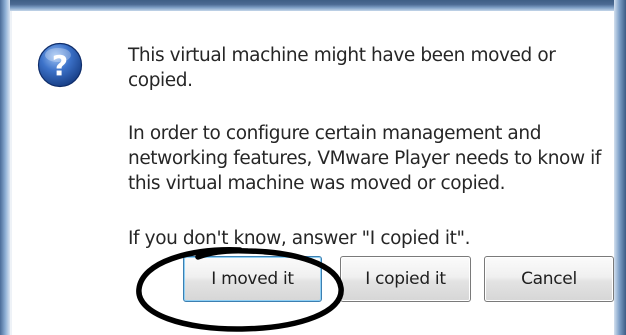 This screenshot has width=626, height=335. I want to click on question-icon: ?, so click(60, 65).